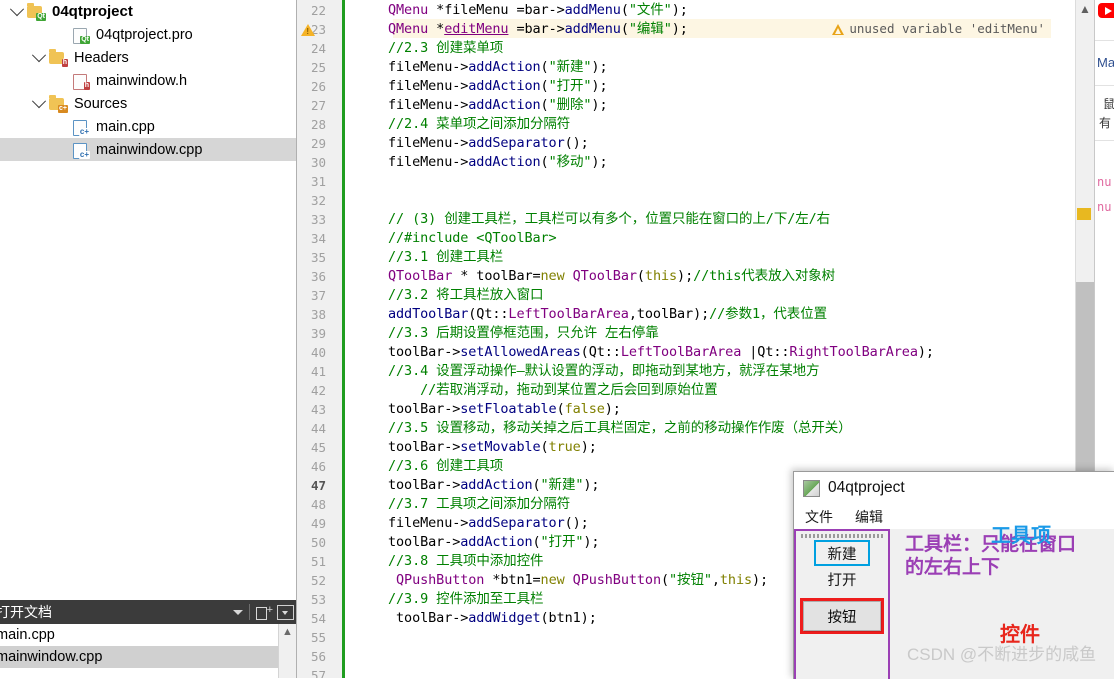 This screenshot has height=679, width=1114. Describe the element at coordinates (58, 57) in the screenshot. I see `folder-h-icon: h` at that location.